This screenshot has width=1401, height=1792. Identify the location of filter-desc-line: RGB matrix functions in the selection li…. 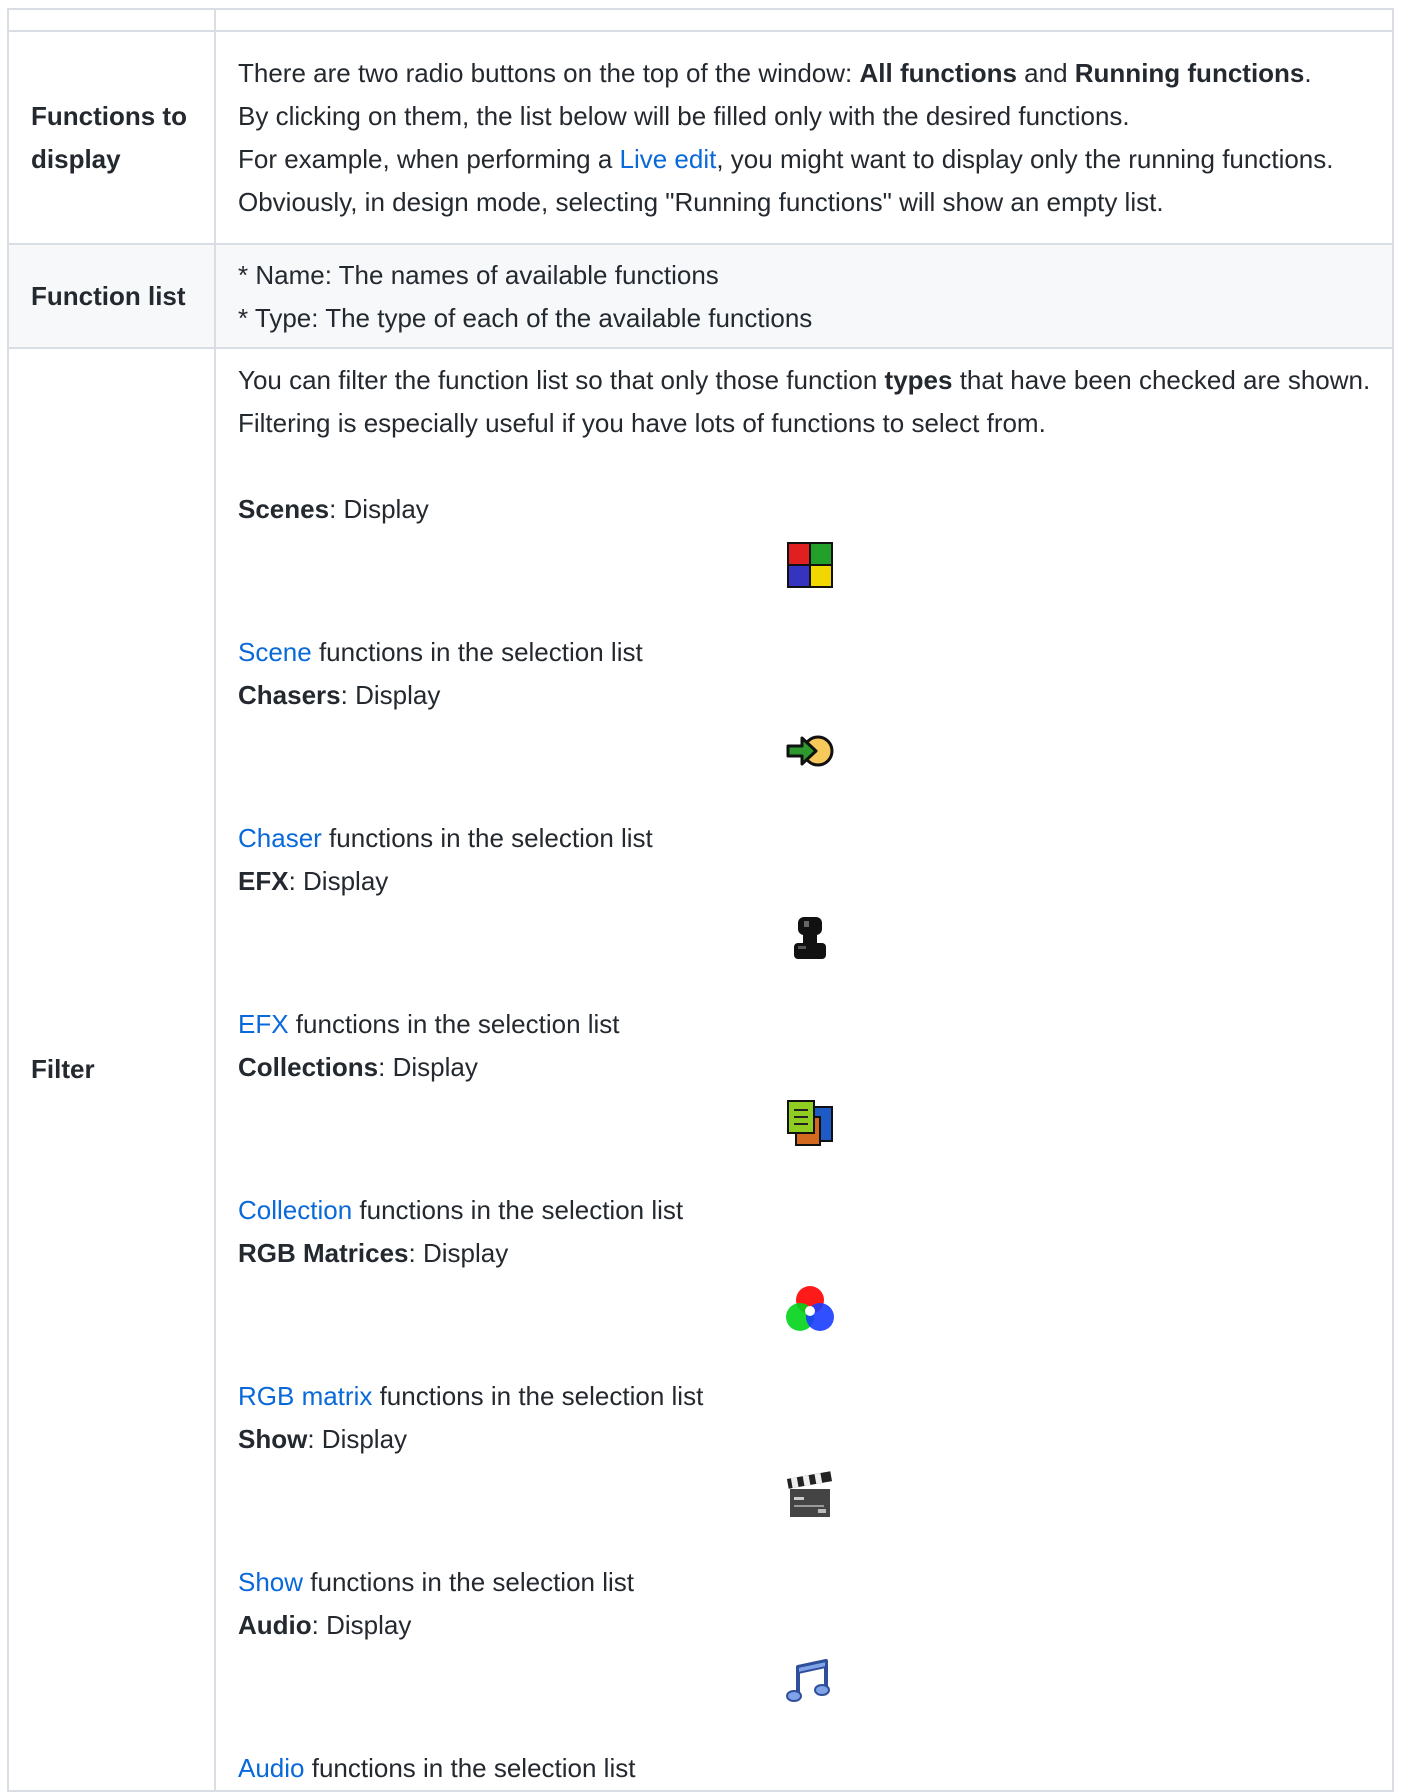
(806, 1396).